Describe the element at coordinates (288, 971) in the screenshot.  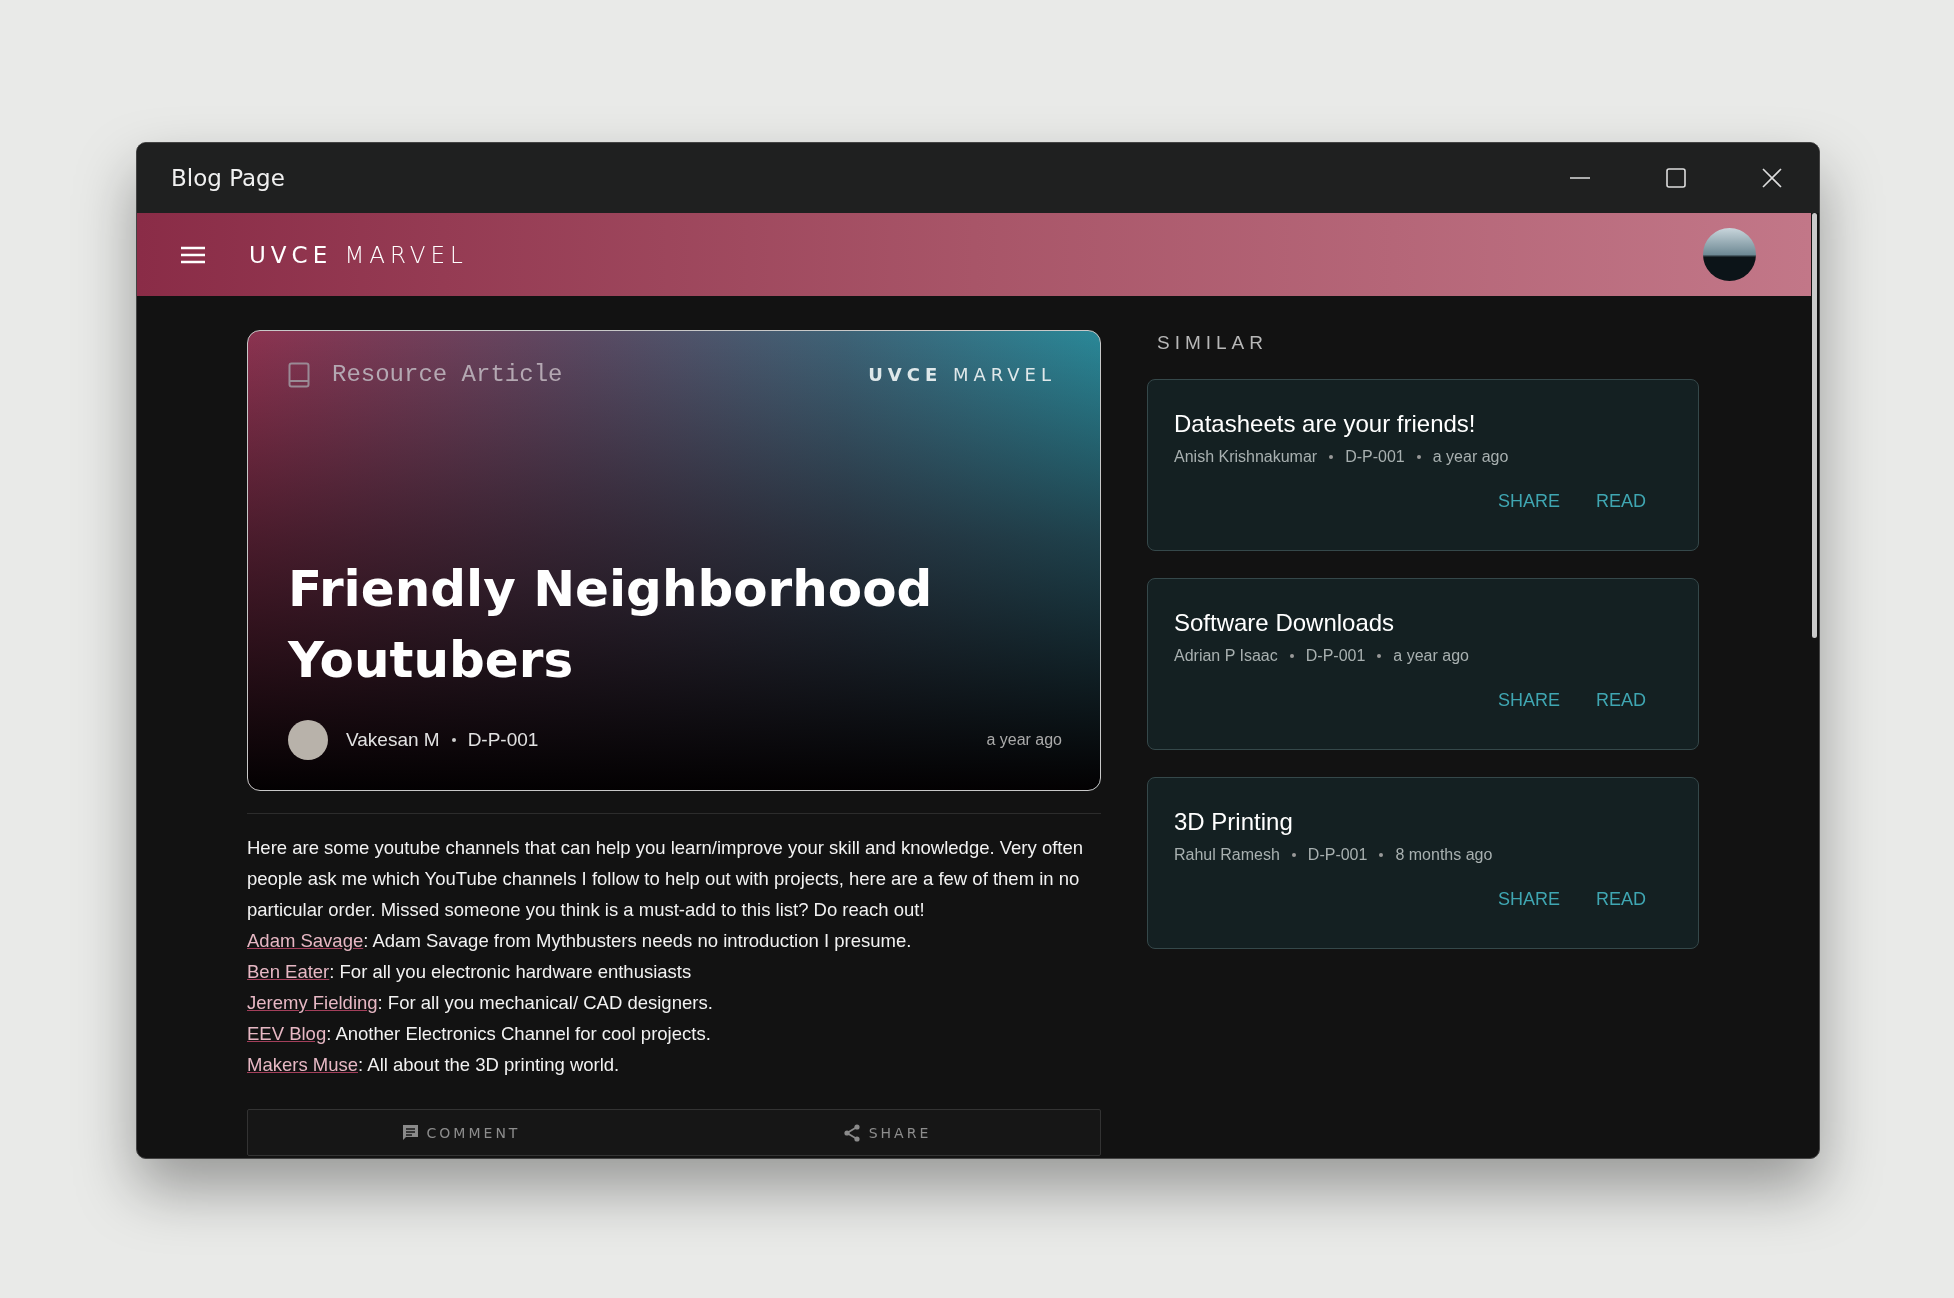
I see `channel-link: Ben Eater` at that location.